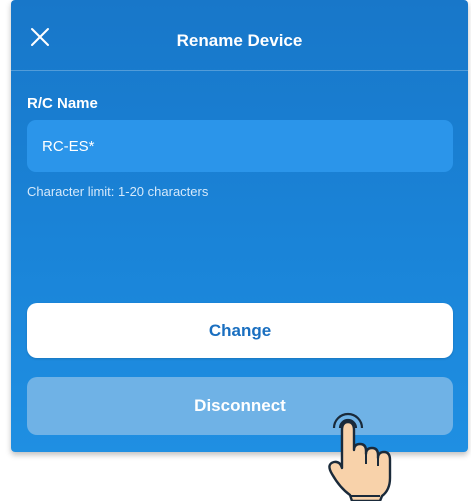 Image resolution: width=471 pixels, height=501 pixels. What do you see at coordinates (240, 146) in the screenshot?
I see `rc-name-input` at bounding box center [240, 146].